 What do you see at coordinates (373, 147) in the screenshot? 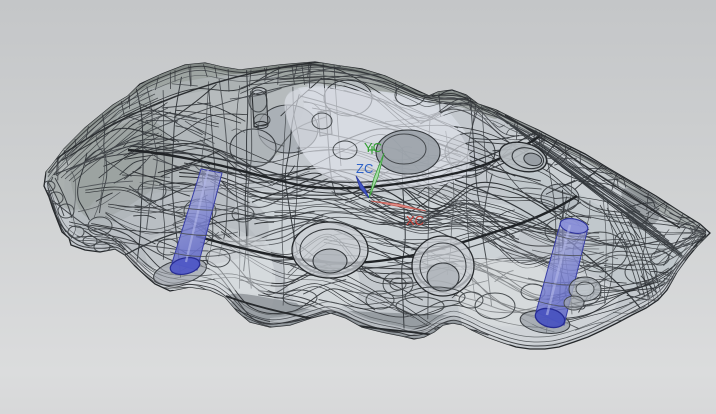
I see `svg-text: YC` at bounding box center [373, 147].